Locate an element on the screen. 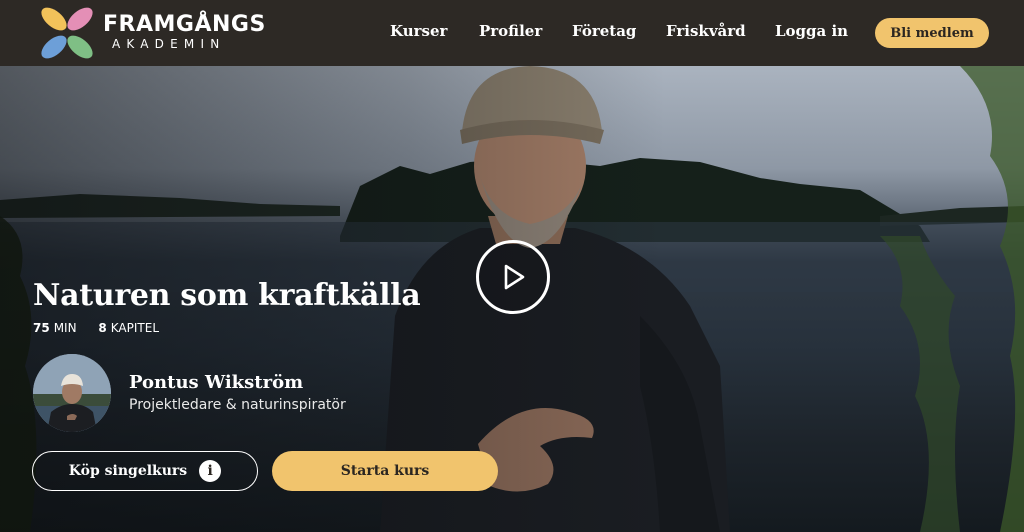 Image resolution: width=1024 pixels, height=532 pixels. brand-subname: AKADEMIN is located at coordinates (169, 44).